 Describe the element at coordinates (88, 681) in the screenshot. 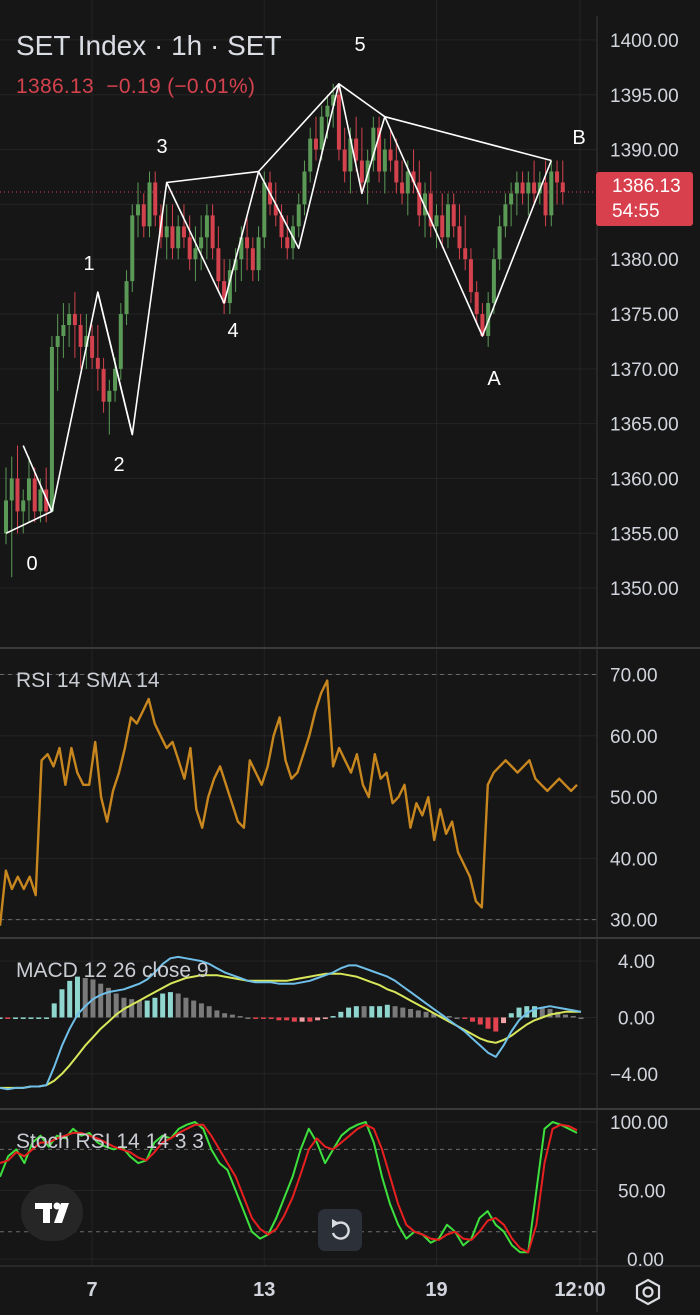

I see `rsi-label: RSI 14 SMA 14` at that location.